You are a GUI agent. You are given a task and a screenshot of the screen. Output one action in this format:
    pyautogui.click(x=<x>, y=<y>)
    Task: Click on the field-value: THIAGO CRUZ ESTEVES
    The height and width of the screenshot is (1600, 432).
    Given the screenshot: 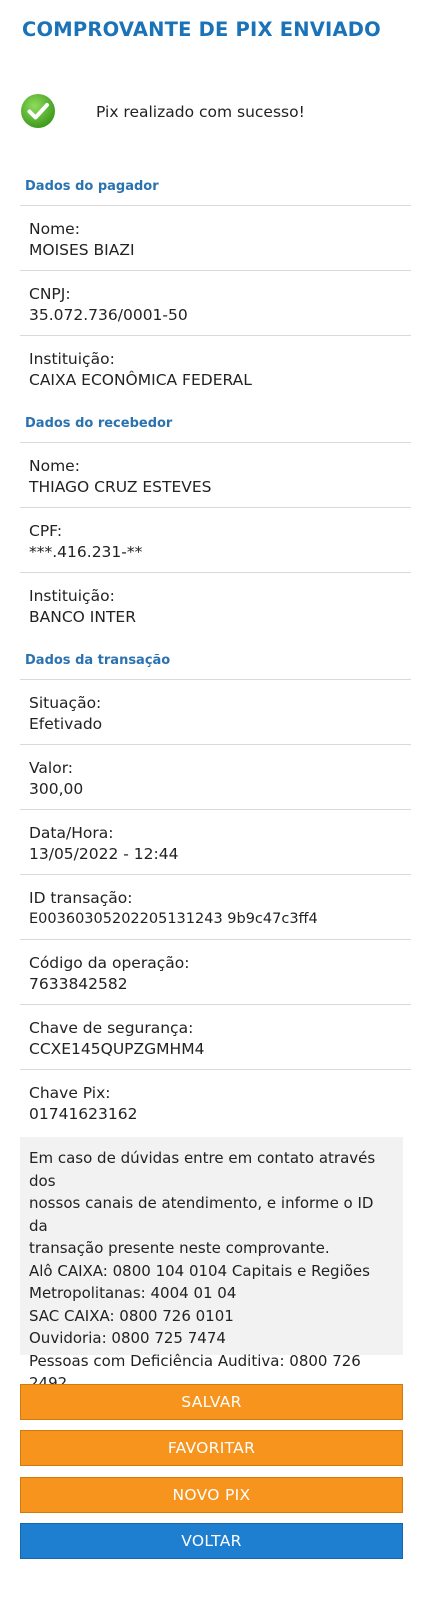 What is the action you would take?
    pyautogui.click(x=120, y=487)
    